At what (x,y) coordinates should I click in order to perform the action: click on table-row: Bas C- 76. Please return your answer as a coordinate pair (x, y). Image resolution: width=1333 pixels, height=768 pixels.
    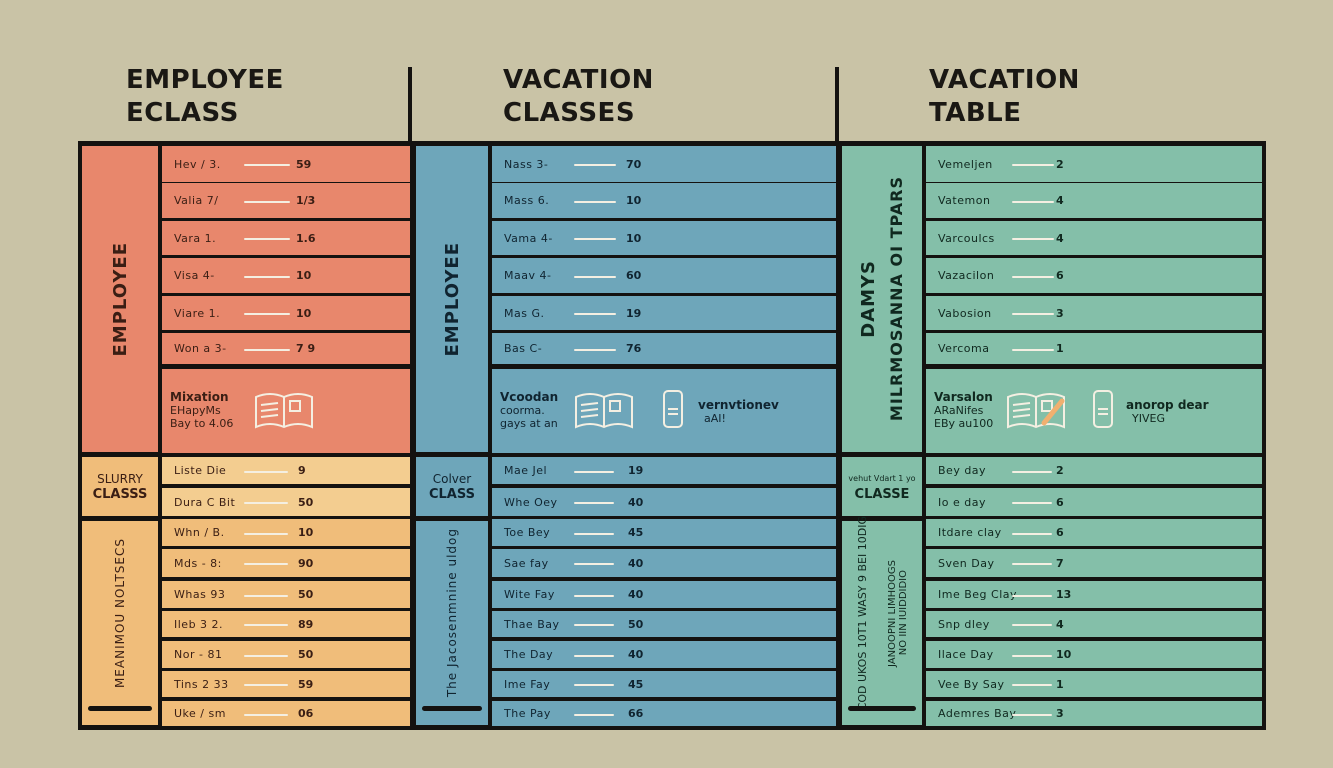
    Looking at the image, I should click on (664, 348).